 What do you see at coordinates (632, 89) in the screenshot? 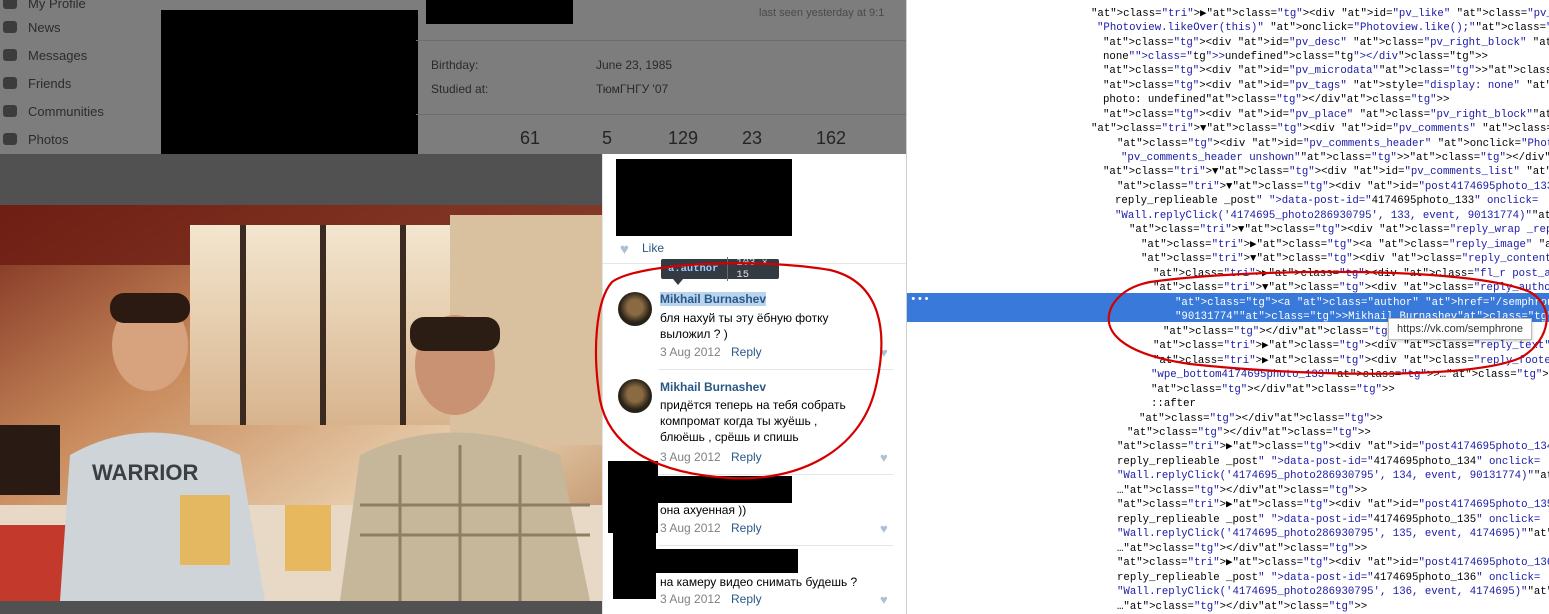
I see `studied-value: ТюмГНГУ '07` at bounding box center [632, 89].